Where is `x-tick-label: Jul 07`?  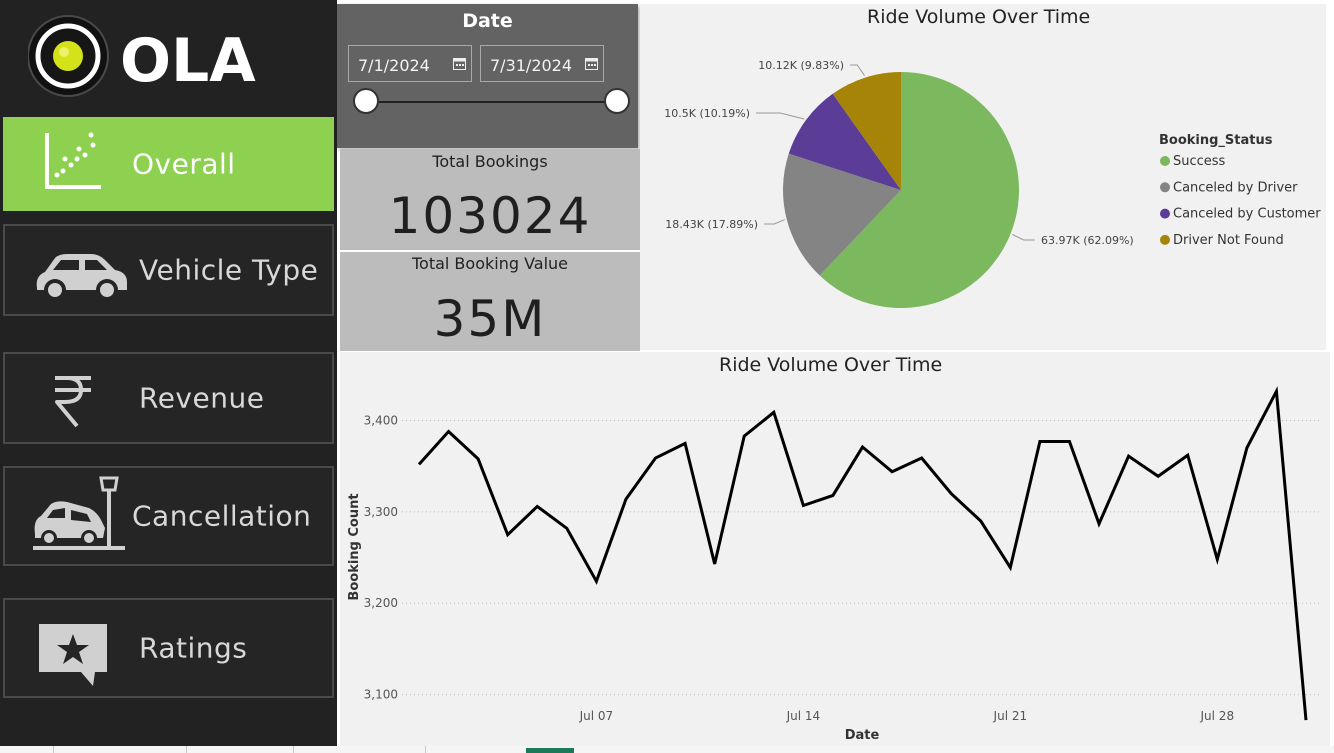 x-tick-label: Jul 07 is located at coordinates (596, 716).